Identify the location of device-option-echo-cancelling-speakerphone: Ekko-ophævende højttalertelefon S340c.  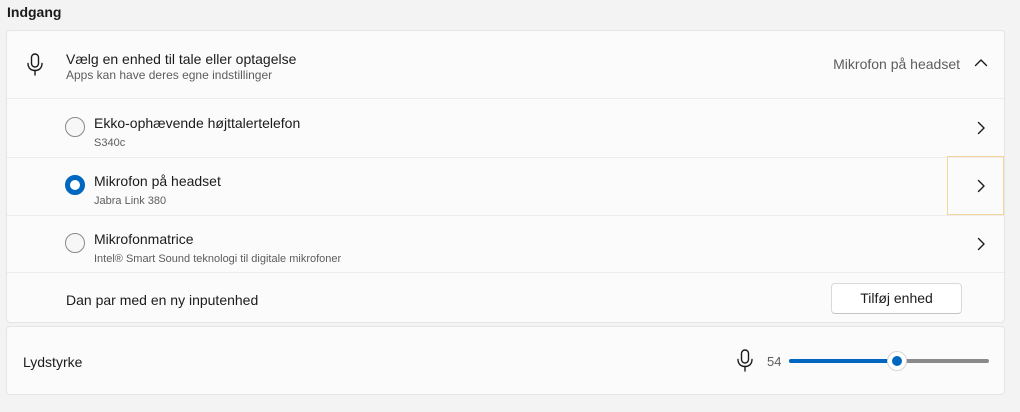
(505, 128).